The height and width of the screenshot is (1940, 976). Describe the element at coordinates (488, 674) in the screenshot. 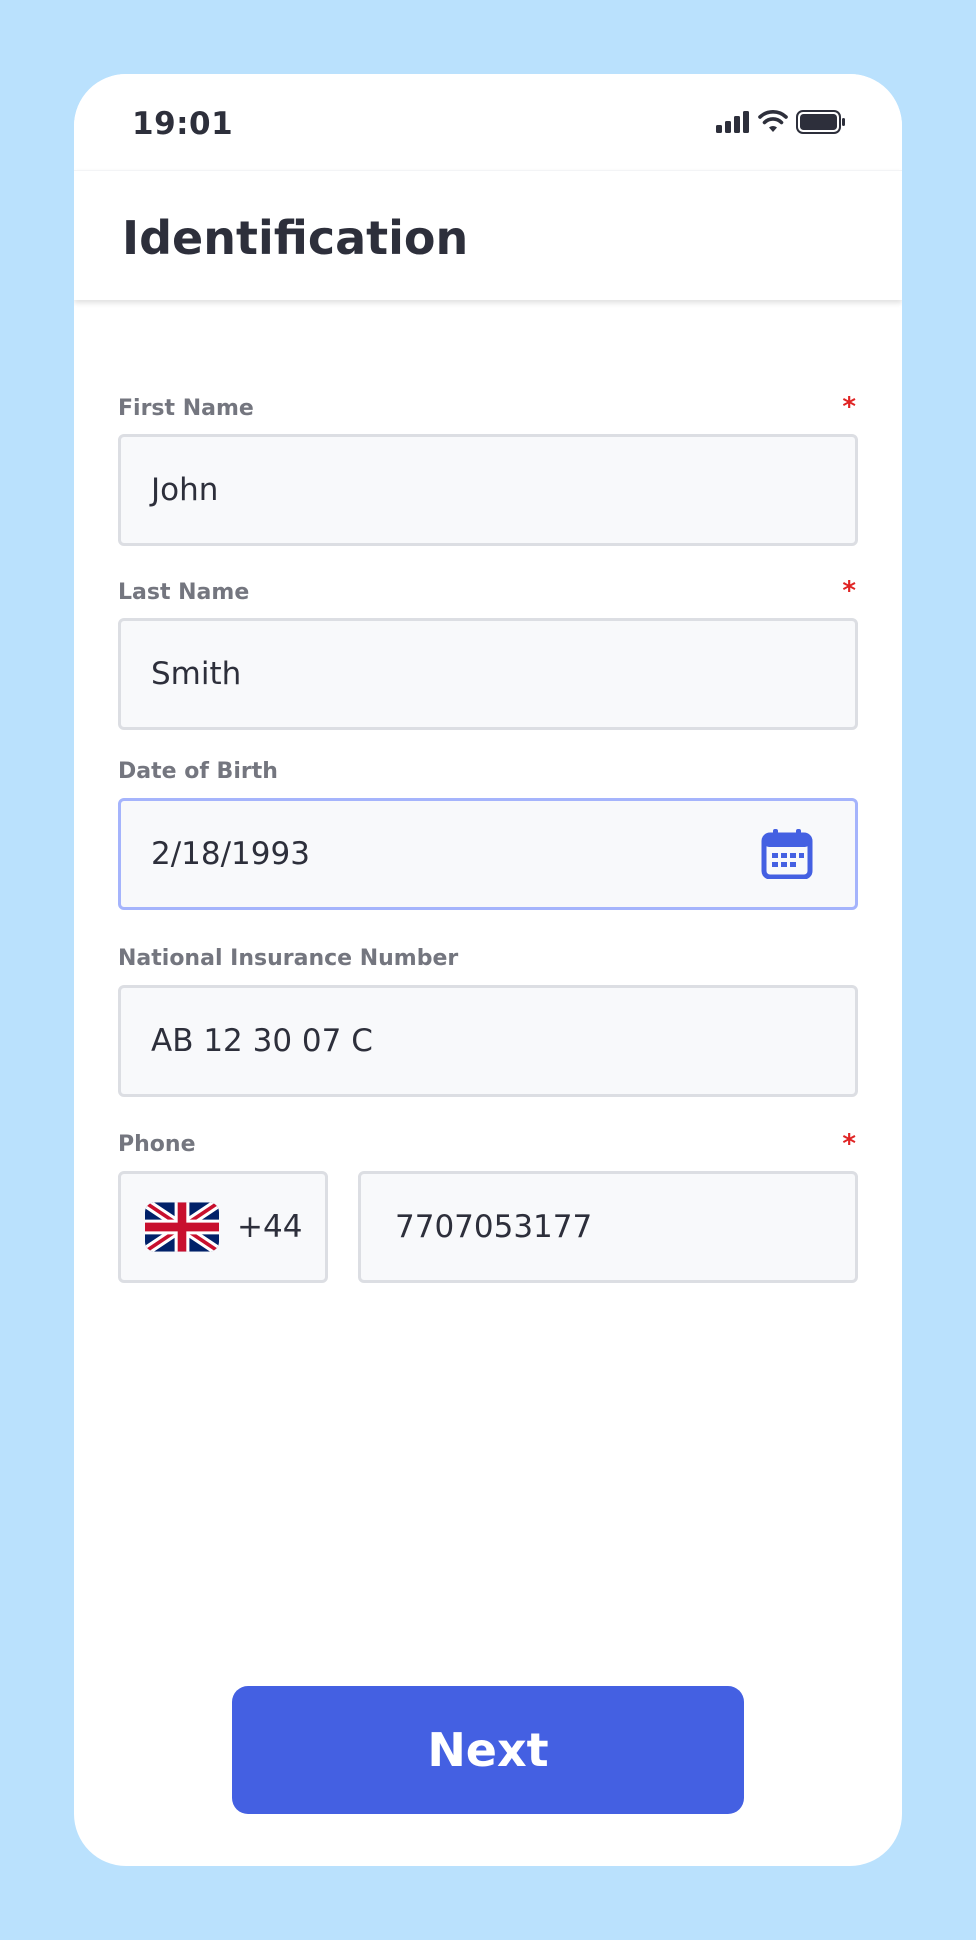

I see `last-name-input: Smith` at that location.